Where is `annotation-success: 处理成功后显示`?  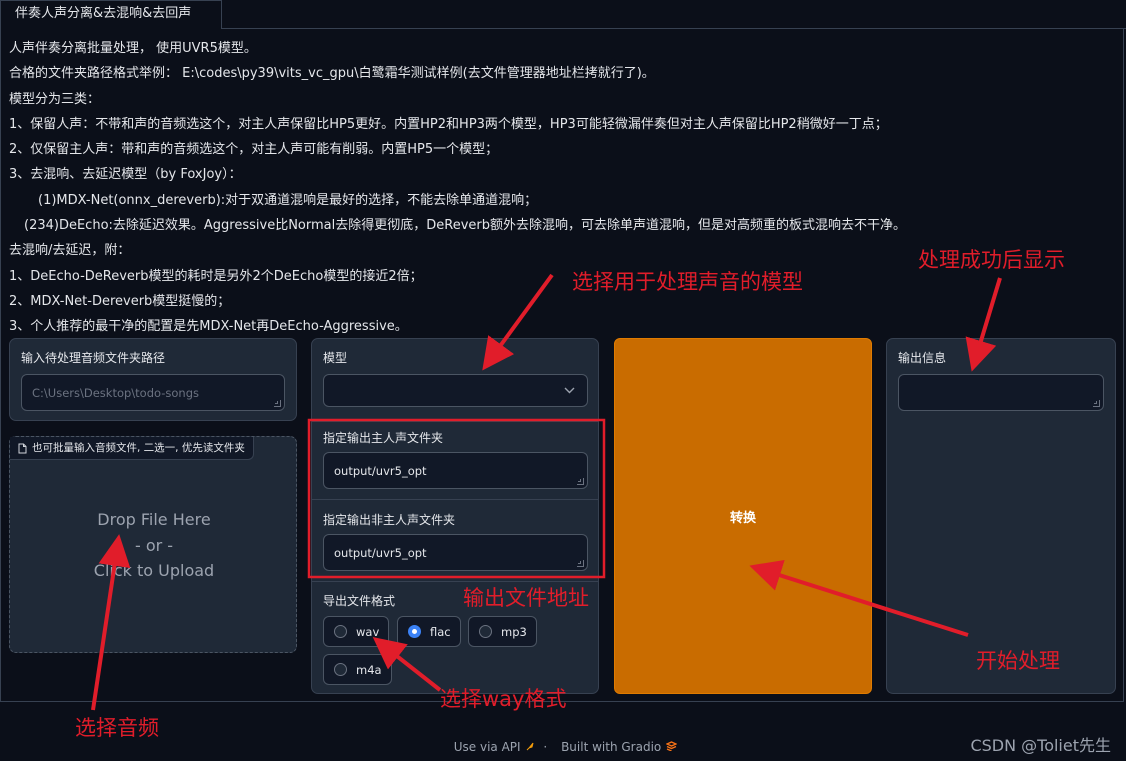
annotation-success: 处理成功后显示 is located at coordinates (991, 260).